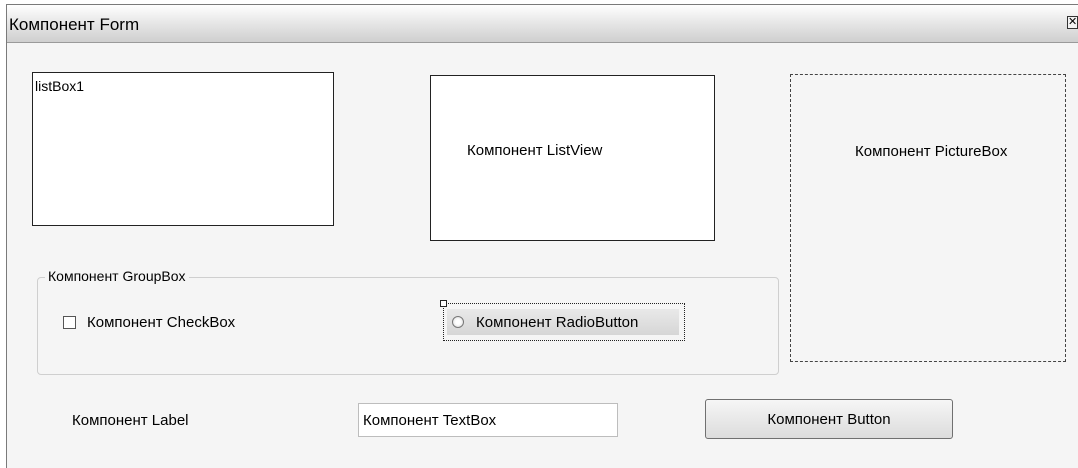 This screenshot has width=1078, height=468. Describe the element at coordinates (488, 420) in the screenshot. I see `text-box` at that location.